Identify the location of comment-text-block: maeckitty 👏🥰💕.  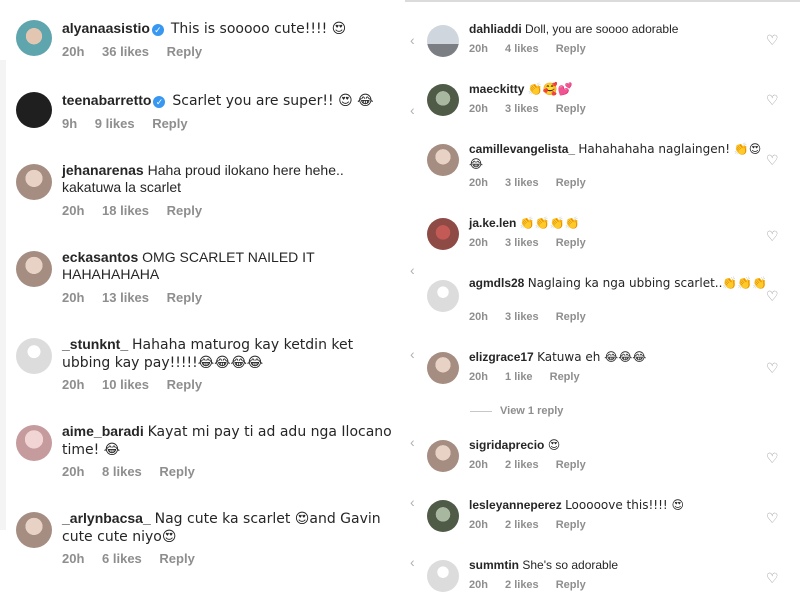
(619, 89).